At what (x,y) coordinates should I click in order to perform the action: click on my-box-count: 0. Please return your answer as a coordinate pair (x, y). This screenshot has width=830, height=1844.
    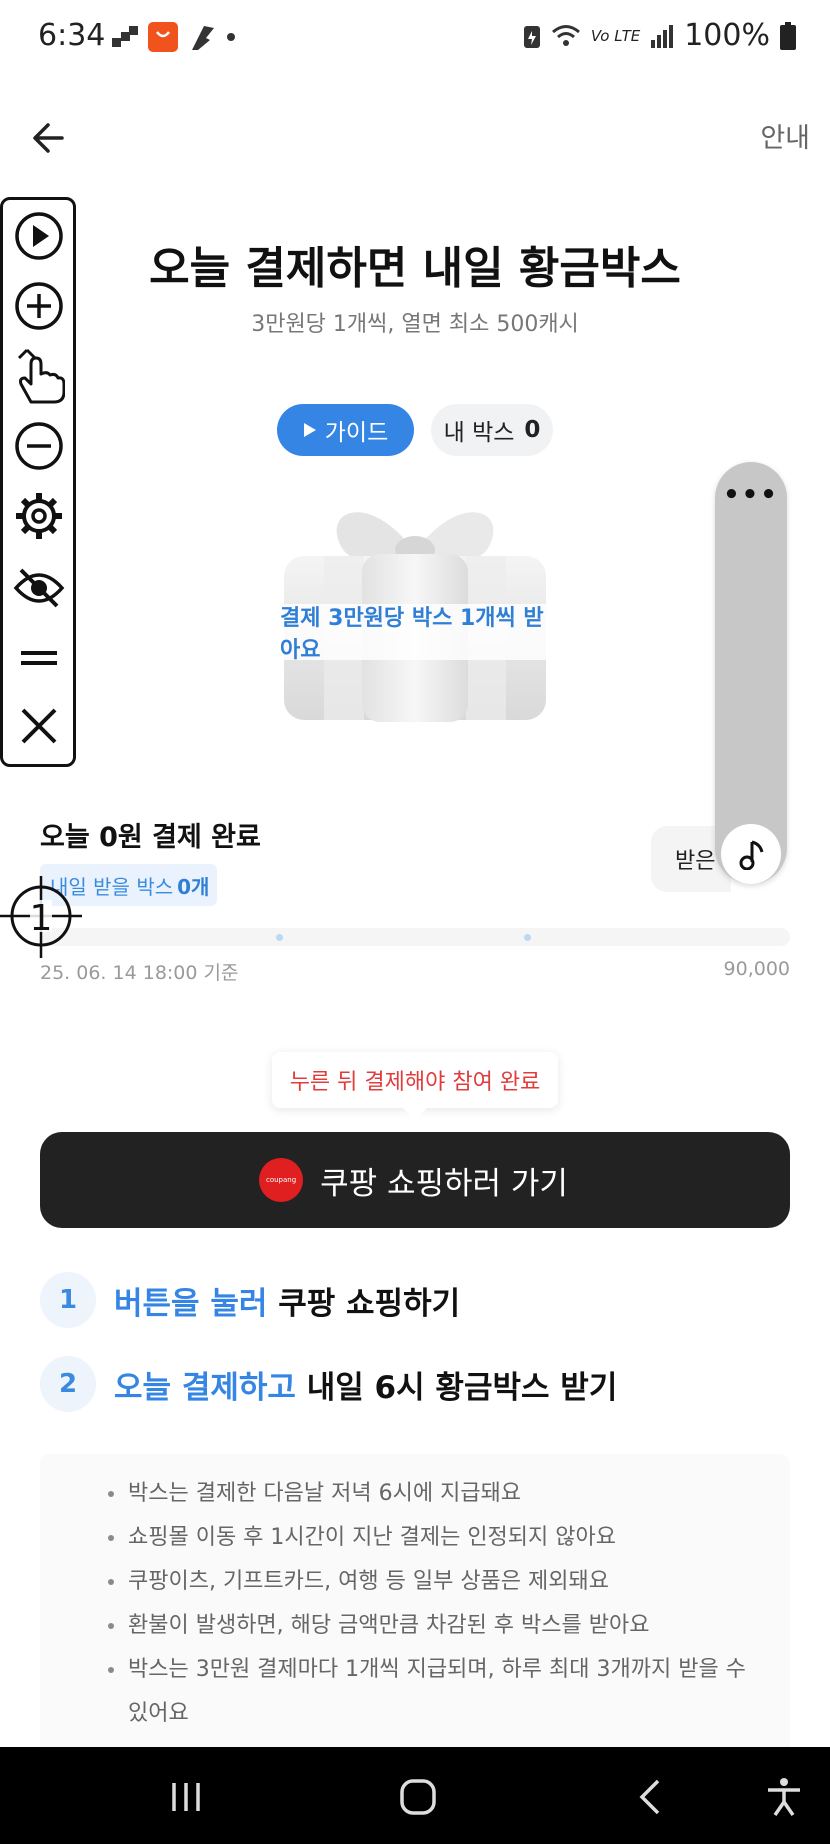
    Looking at the image, I should click on (532, 430).